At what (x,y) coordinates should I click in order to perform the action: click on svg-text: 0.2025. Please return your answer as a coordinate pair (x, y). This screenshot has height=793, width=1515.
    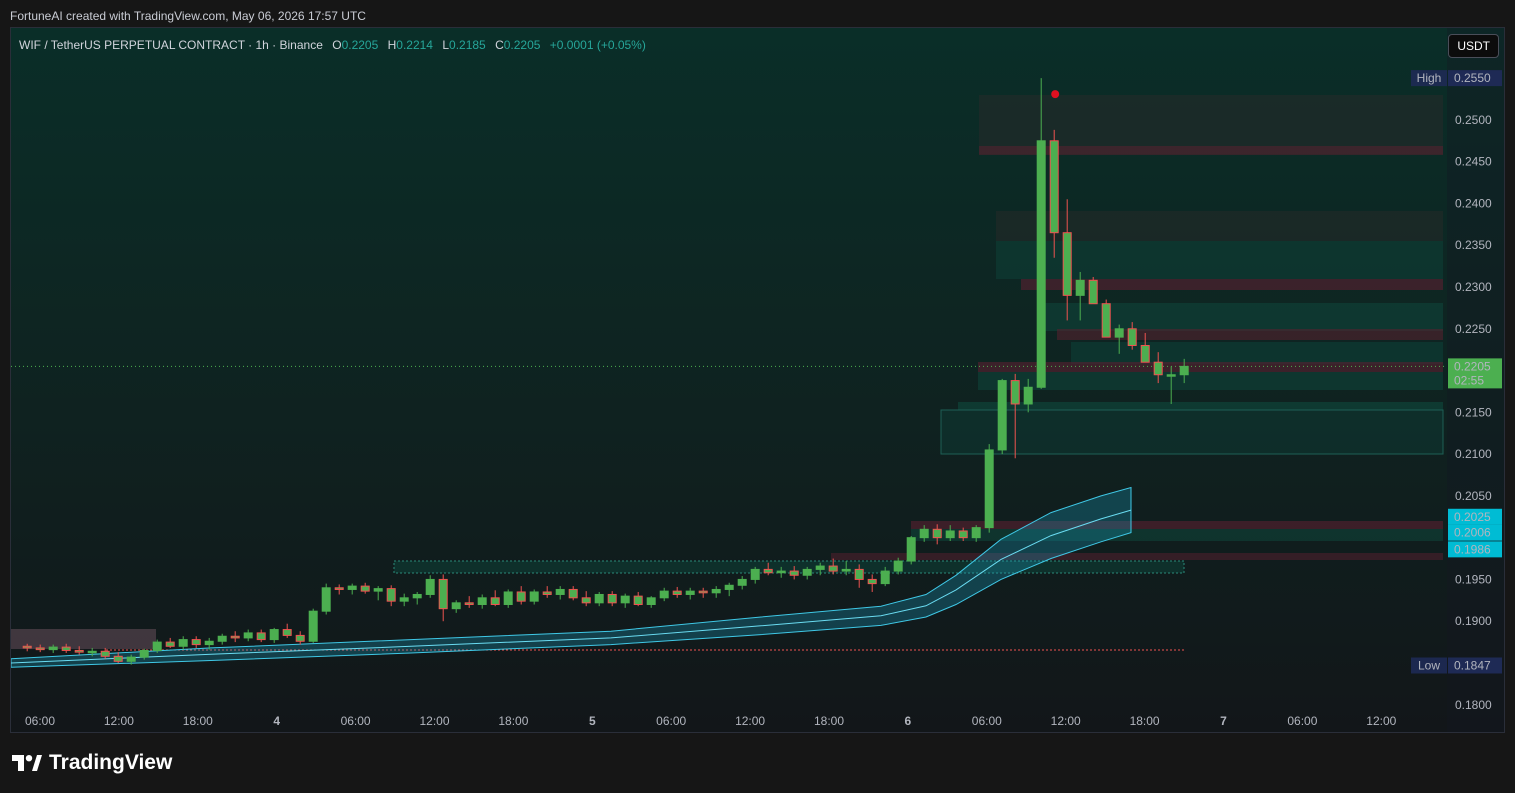
    Looking at the image, I should click on (1472, 517).